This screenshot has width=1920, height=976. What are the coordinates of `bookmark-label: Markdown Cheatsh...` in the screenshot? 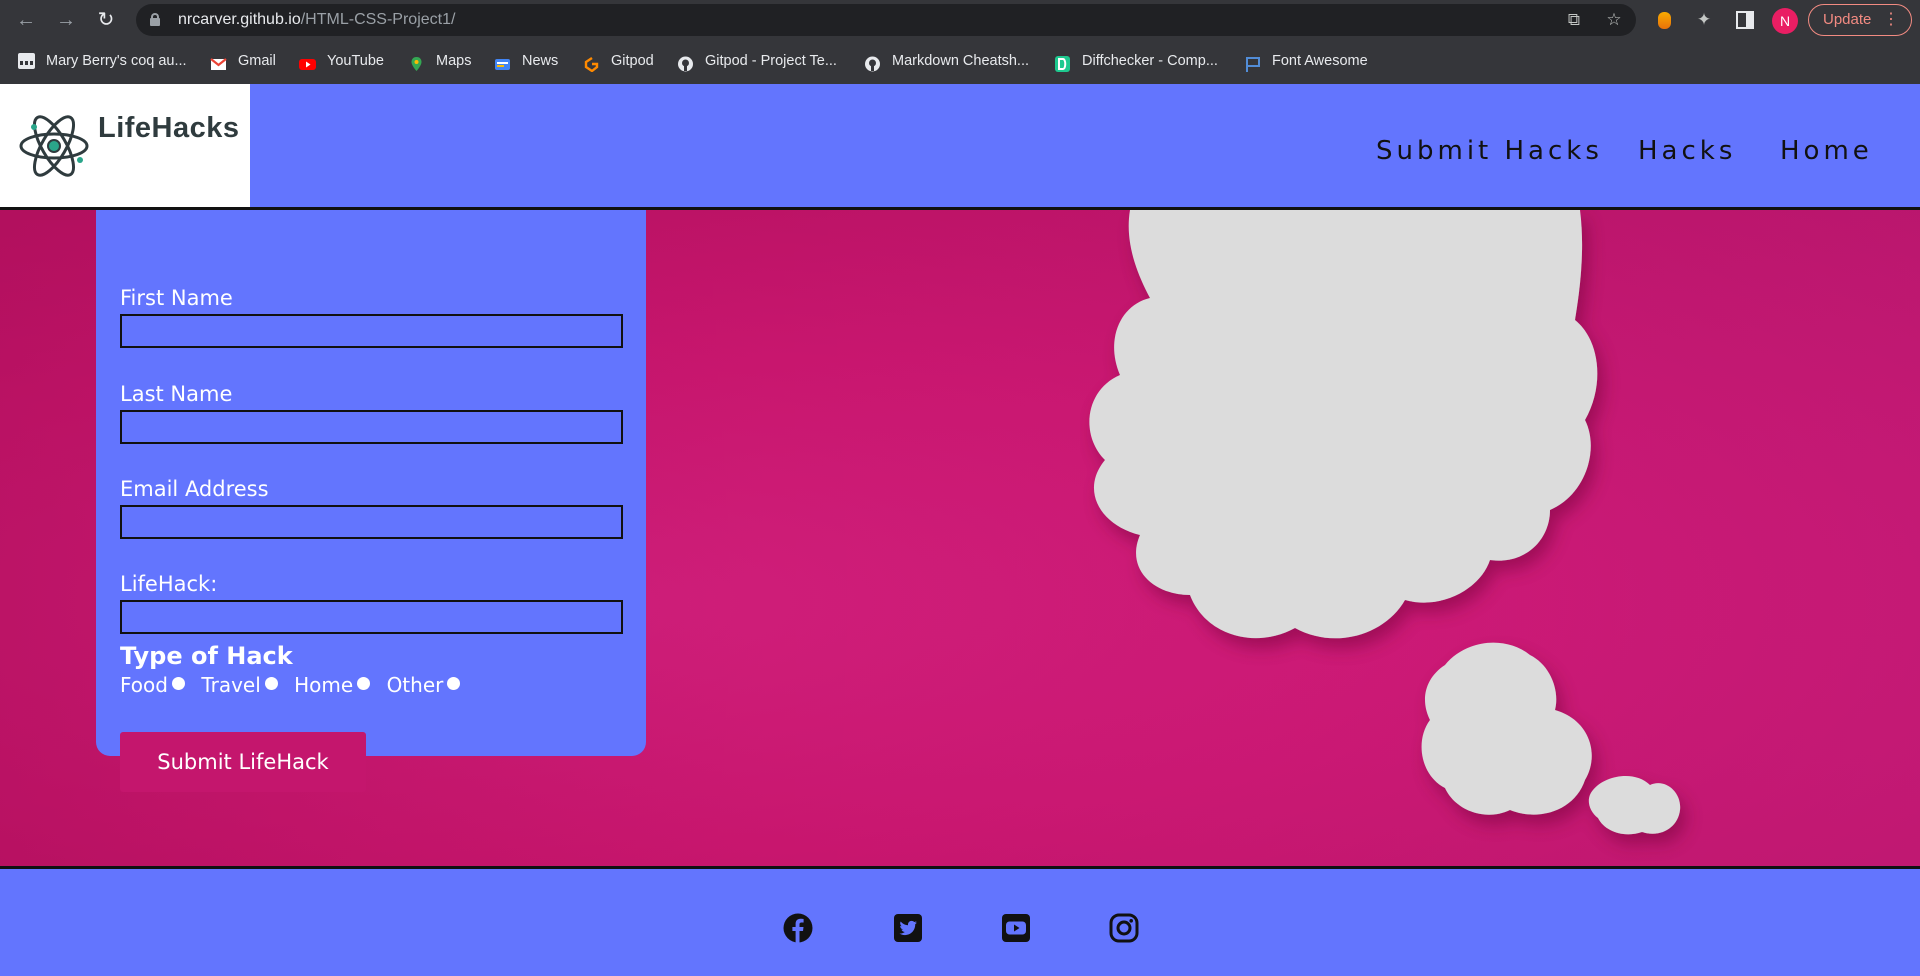 It's located at (961, 61).